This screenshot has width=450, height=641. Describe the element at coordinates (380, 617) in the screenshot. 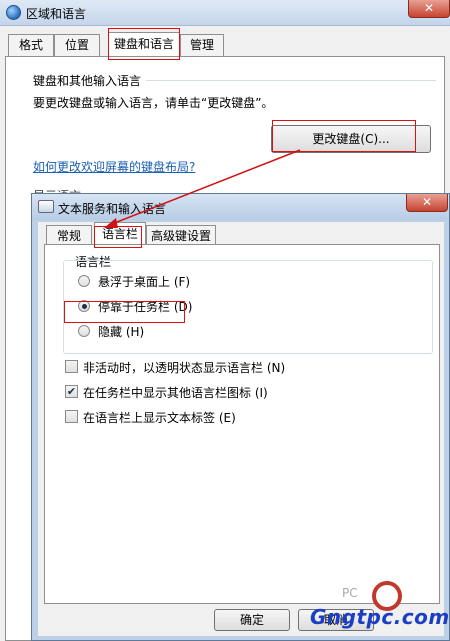

I see `watermark-site: Gngtpc.com` at that location.